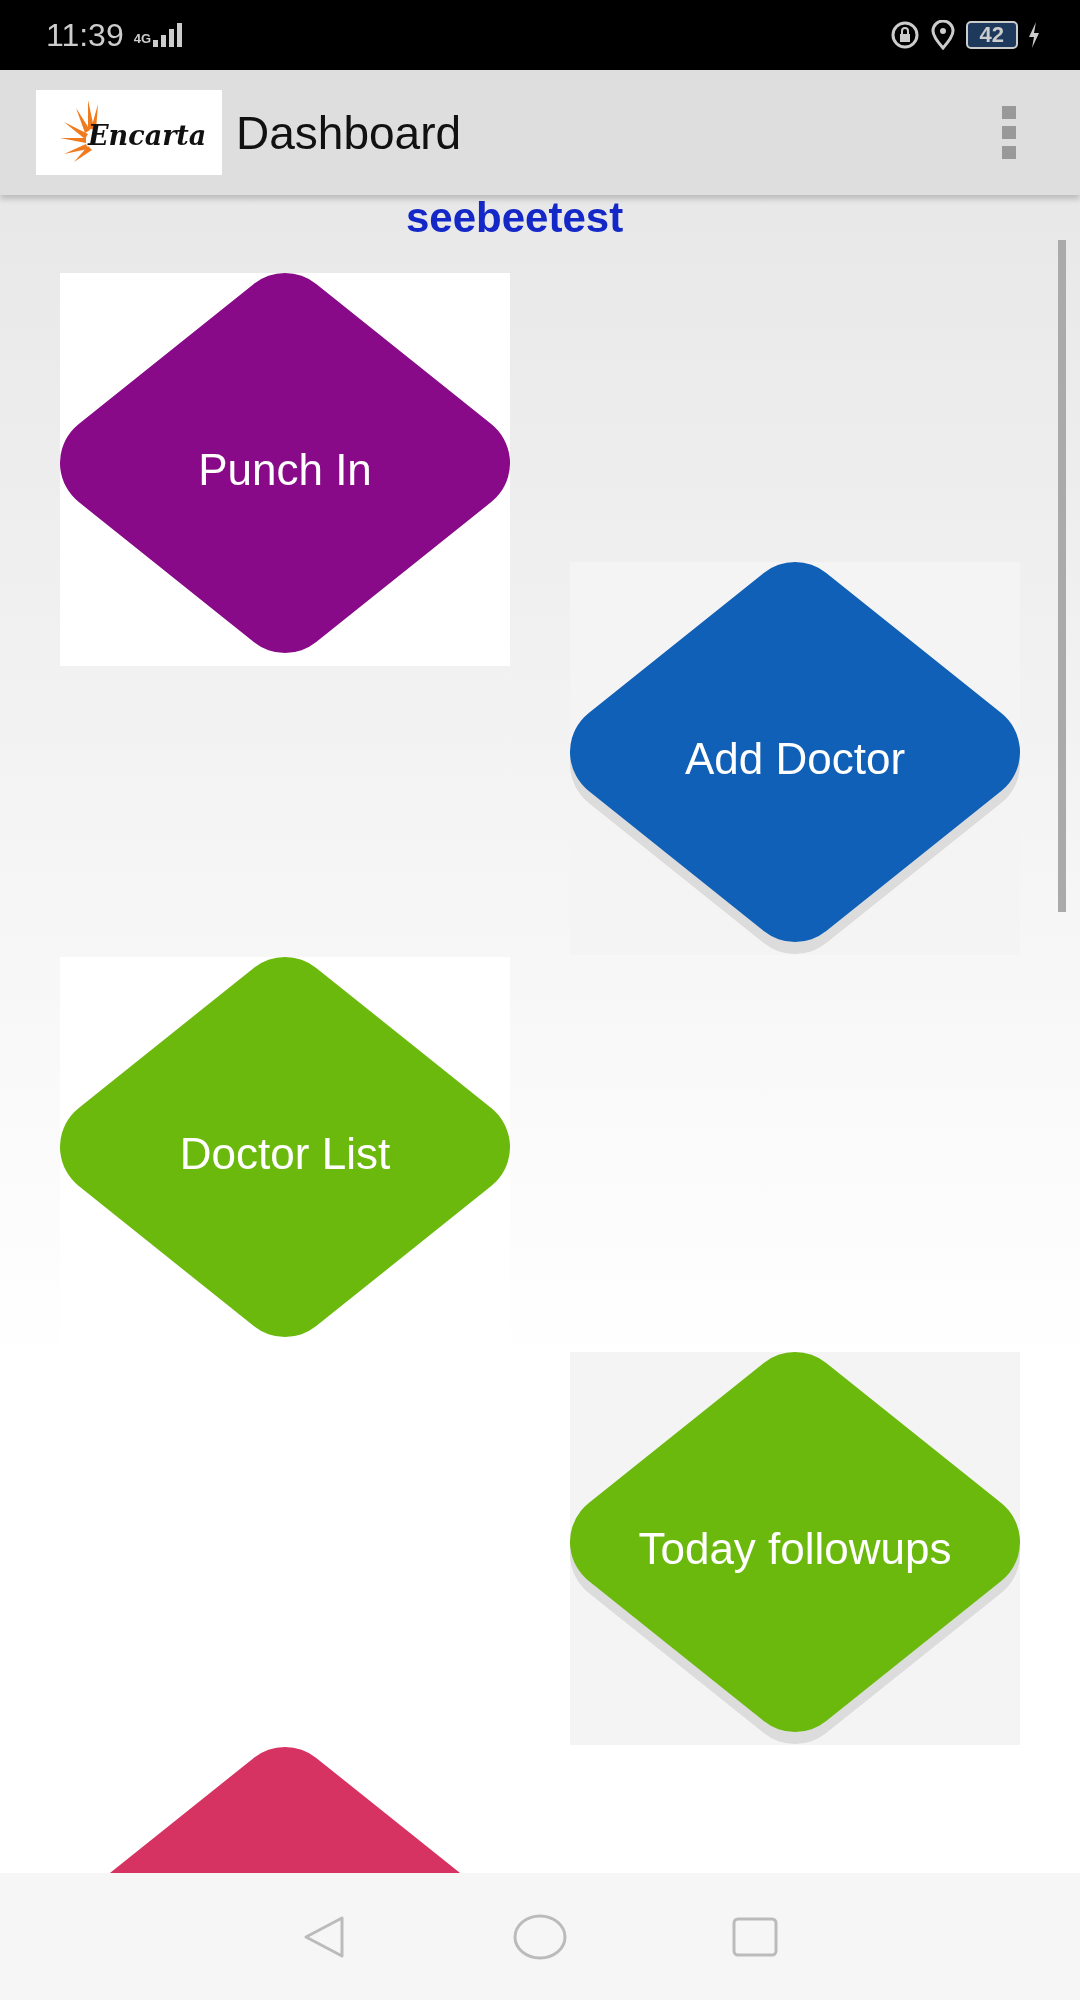 This screenshot has height=2000, width=1080. I want to click on dashboard-tile: Punch In, so click(285, 469).